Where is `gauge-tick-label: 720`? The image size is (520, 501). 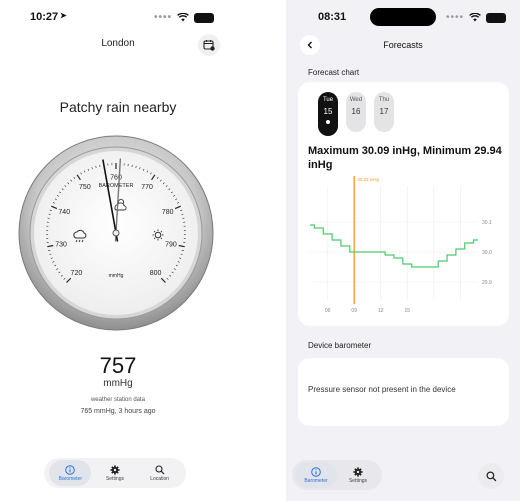
gauge-tick-label: 720 is located at coordinates (77, 273).